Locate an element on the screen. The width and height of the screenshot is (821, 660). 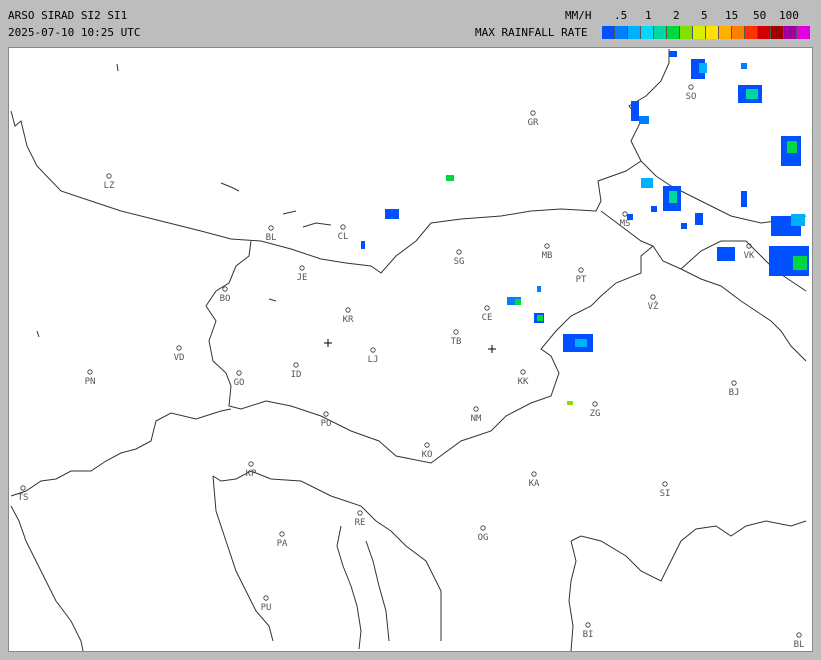
location-label: KP is located at coordinates (251, 474).